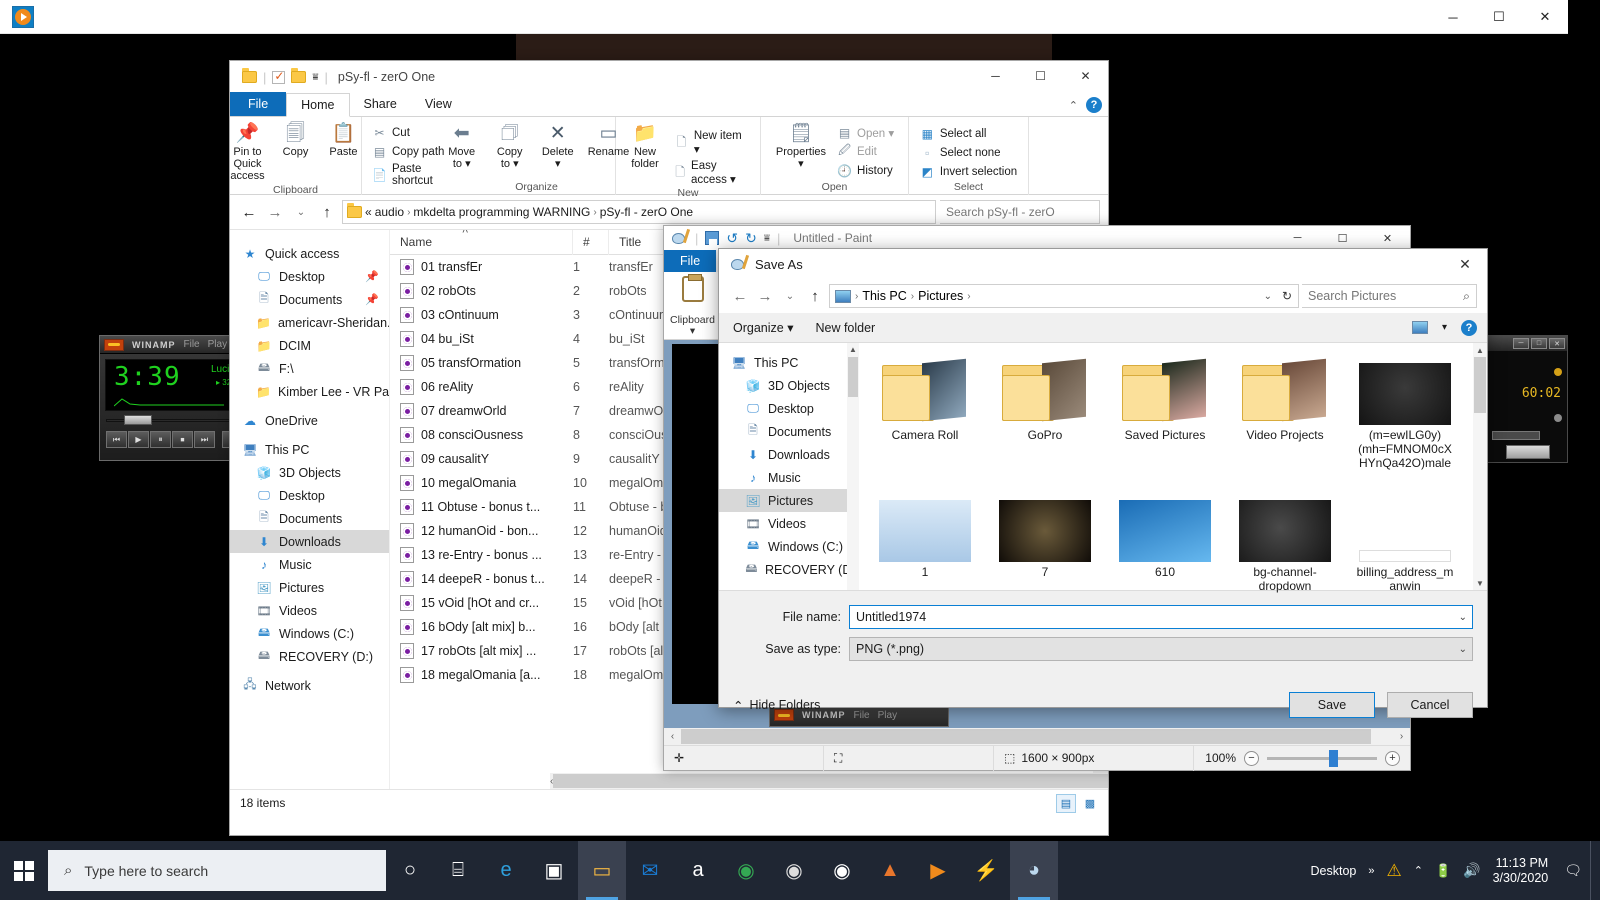 The width and height of the screenshot is (1600, 900). I want to click on breadcrumb-item-mkdelta: mkdelta programming WARNING, so click(501, 212).